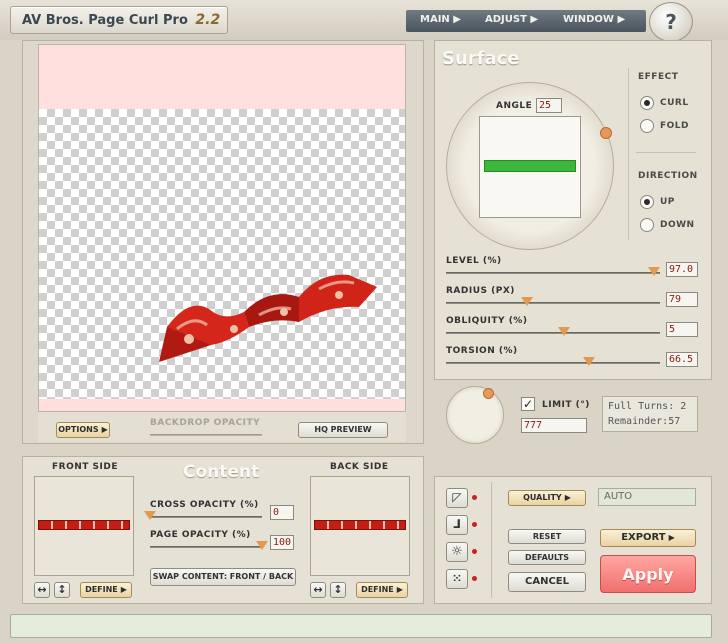 The width and height of the screenshot is (728, 643). What do you see at coordinates (360, 525) in the screenshot?
I see `back-side-ribbon` at bounding box center [360, 525].